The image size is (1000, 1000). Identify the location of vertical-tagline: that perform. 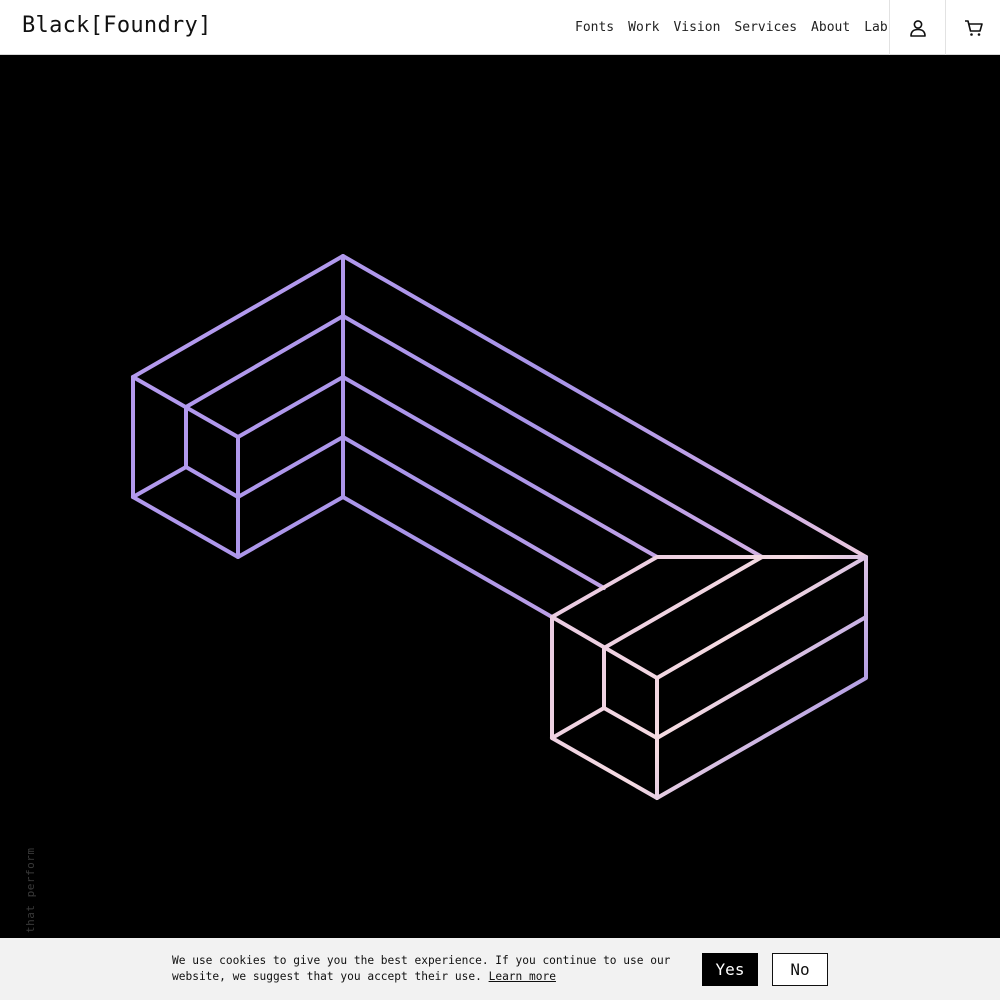
(30, 890).